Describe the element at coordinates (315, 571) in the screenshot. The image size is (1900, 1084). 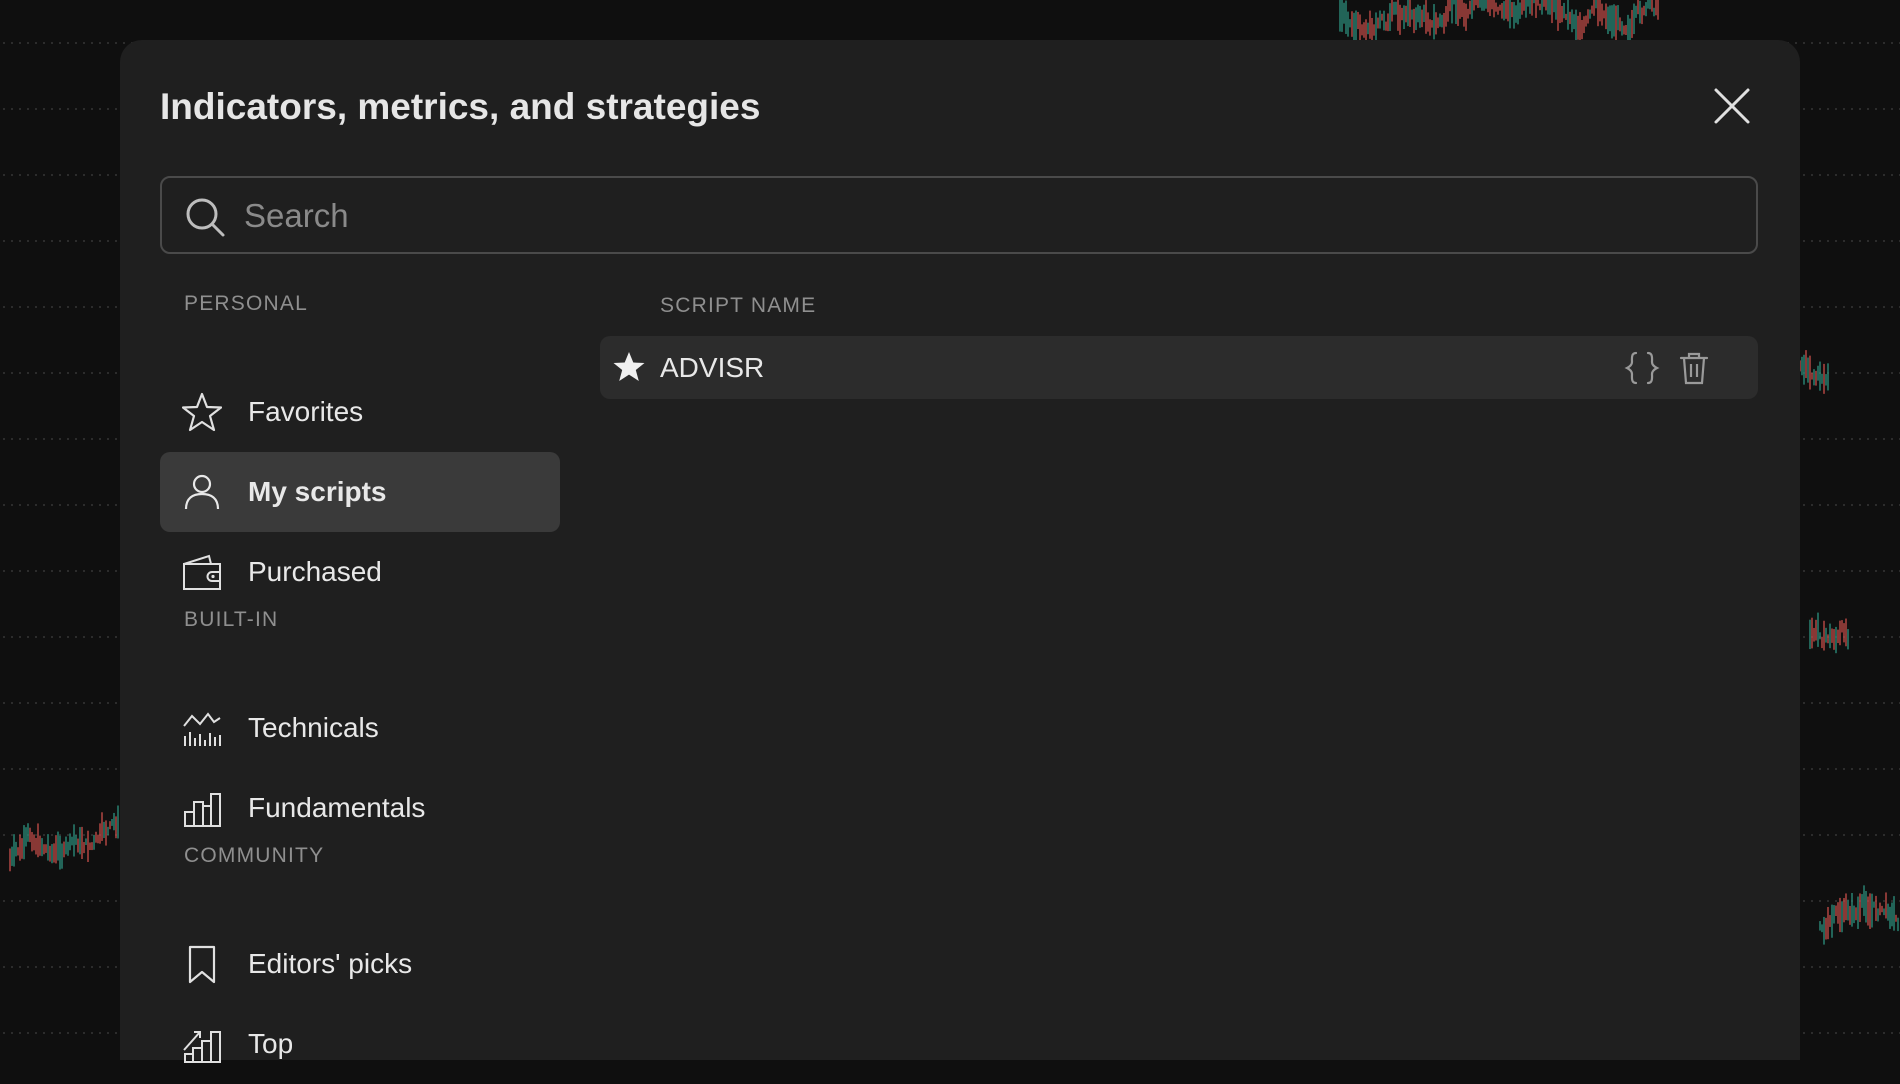
I see `sidebar-item-label: Purchased` at that location.